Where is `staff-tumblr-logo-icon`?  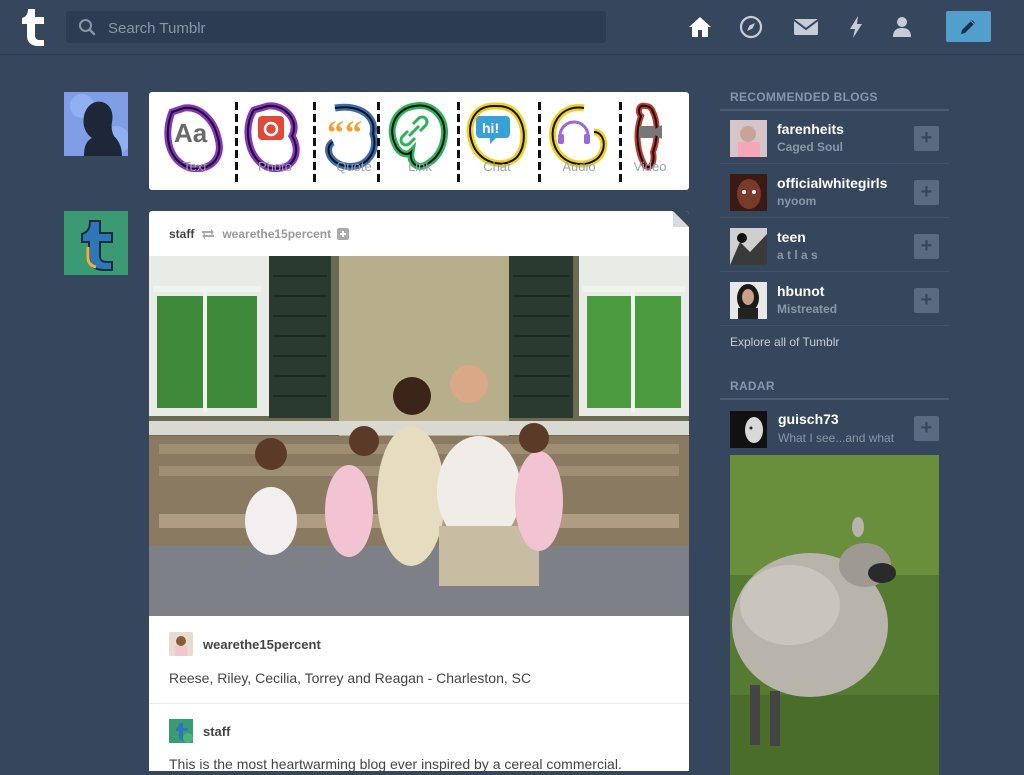
staff-tumblr-logo-icon is located at coordinates (97, 245).